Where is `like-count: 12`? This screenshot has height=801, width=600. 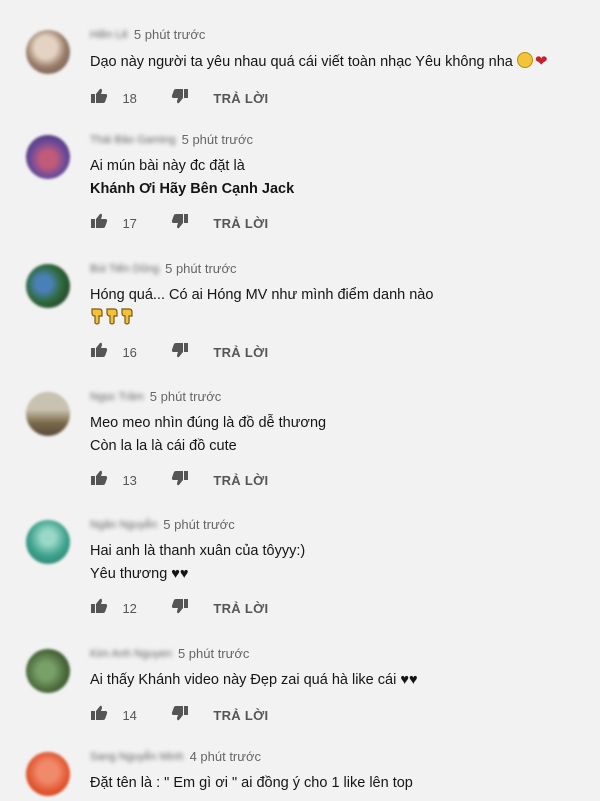 like-count: 12 is located at coordinates (129, 608).